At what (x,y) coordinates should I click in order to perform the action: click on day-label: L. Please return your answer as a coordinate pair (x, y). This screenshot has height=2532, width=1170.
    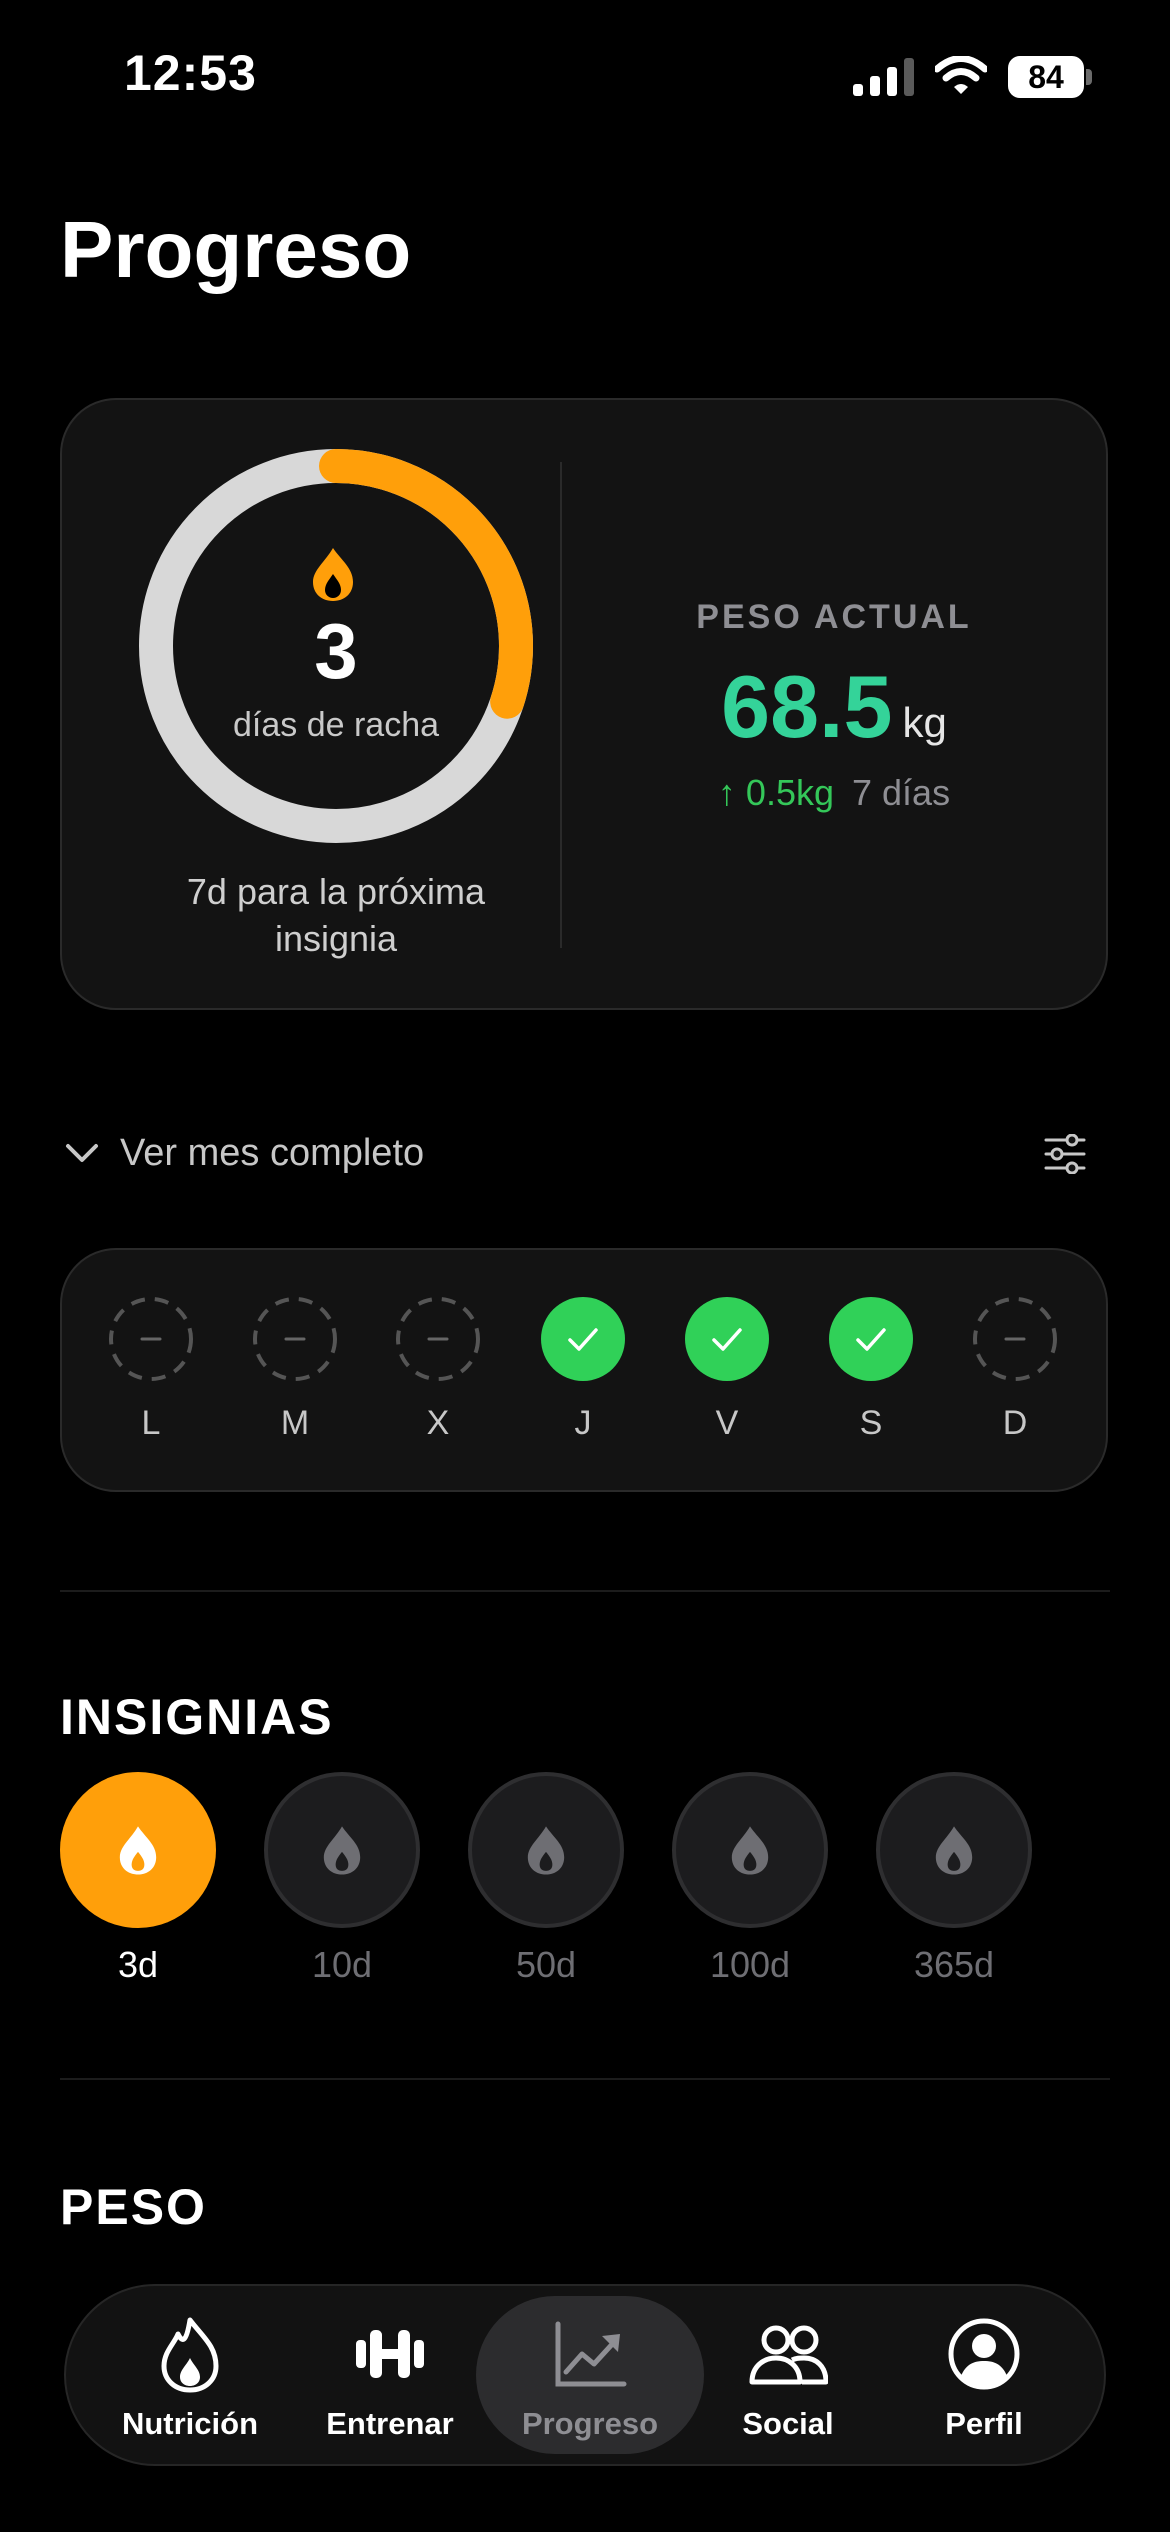
    Looking at the image, I should click on (151, 1423).